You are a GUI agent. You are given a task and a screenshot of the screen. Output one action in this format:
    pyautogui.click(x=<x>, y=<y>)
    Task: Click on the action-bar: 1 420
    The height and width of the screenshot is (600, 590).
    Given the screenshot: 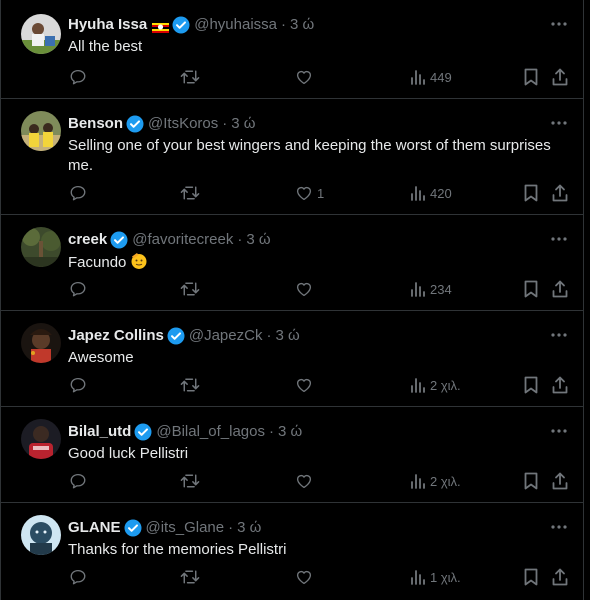 What is the action you would take?
    pyautogui.click(x=292, y=193)
    